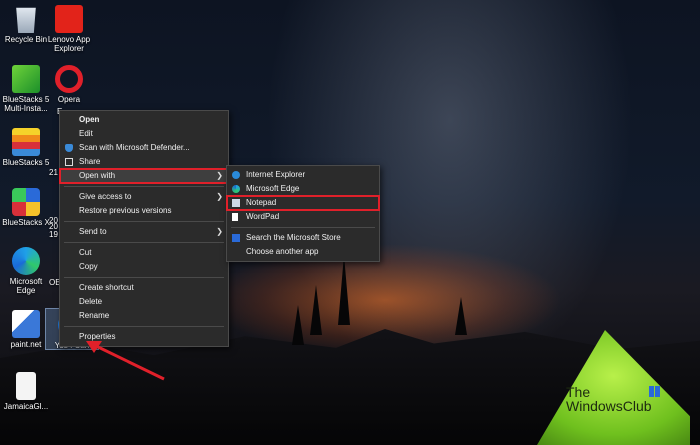 The image size is (700, 445). I want to click on desktop-icon-label: Lenovo App Explorer, so click(69, 44).